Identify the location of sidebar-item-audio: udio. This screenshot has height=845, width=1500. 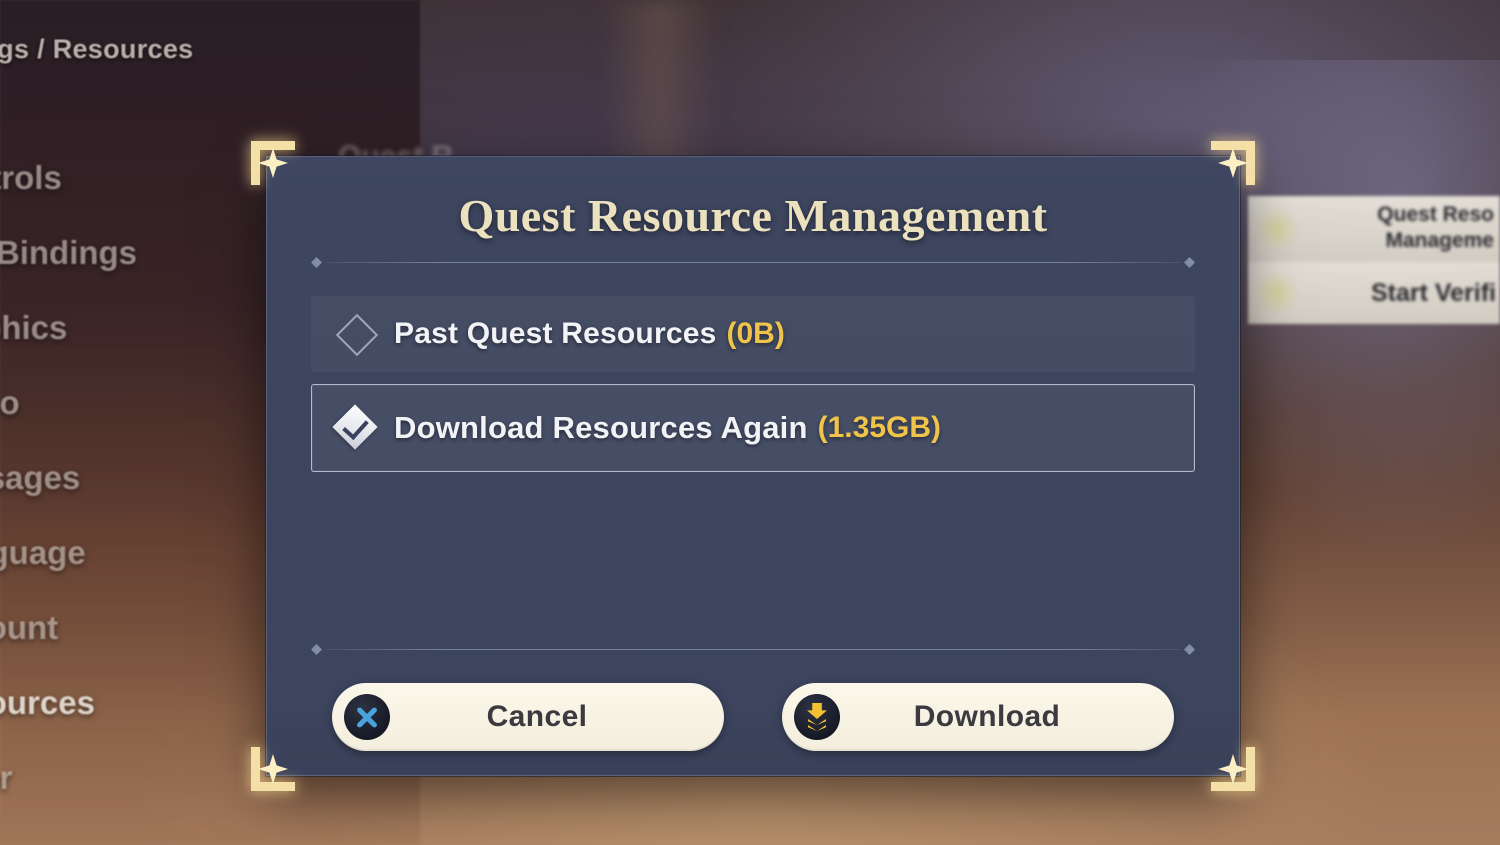
(125, 402).